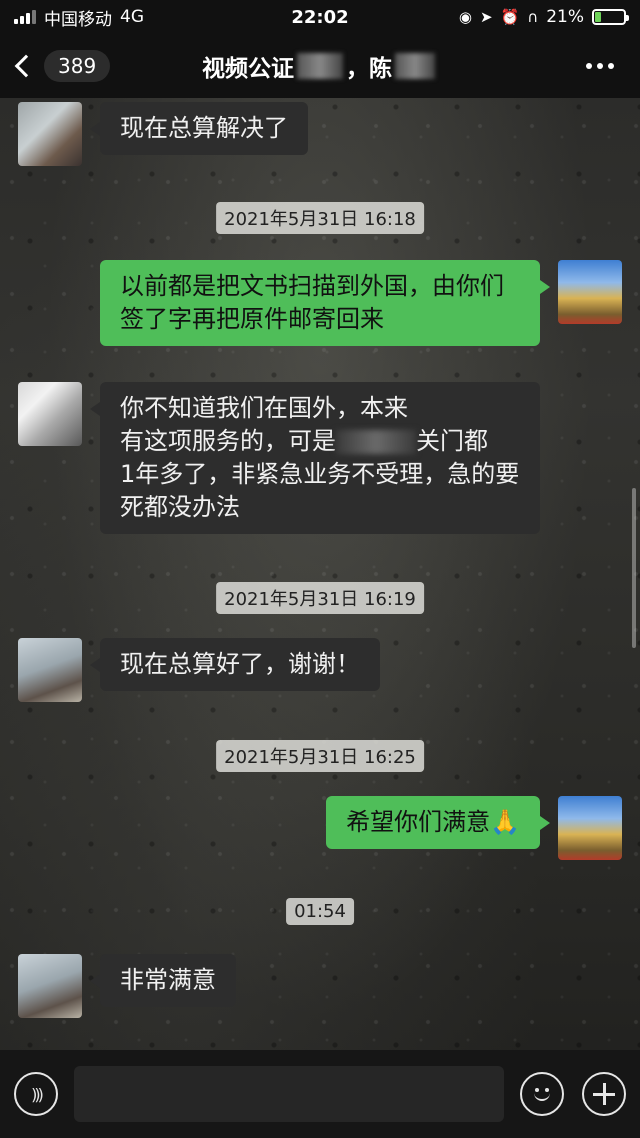  I want to click on timestamp: 2021年5月31日 16:25, so click(320, 756).